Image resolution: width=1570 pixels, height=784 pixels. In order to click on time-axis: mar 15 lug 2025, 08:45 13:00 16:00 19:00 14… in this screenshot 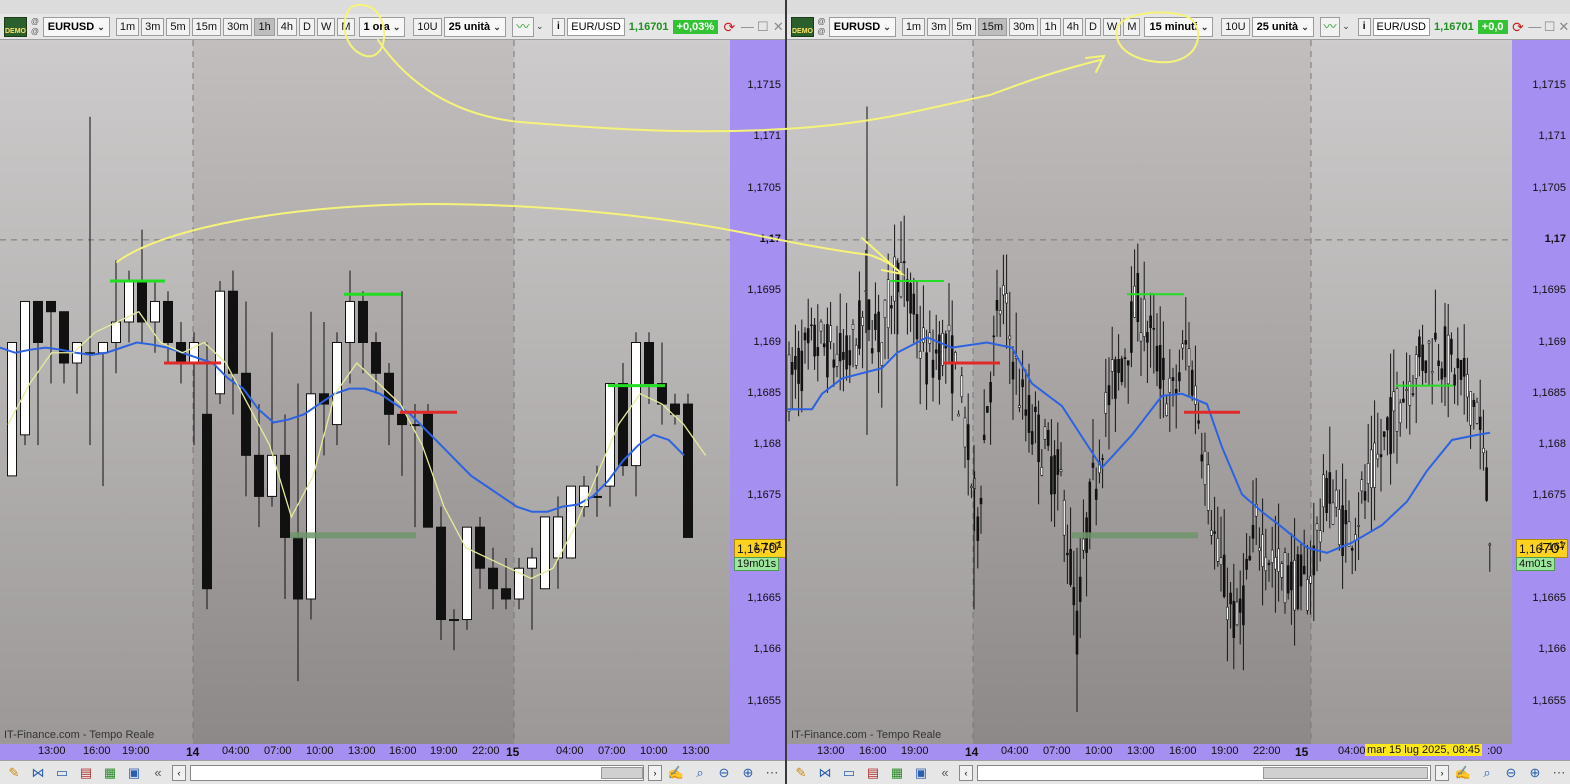, I will do `click(1178, 752)`.